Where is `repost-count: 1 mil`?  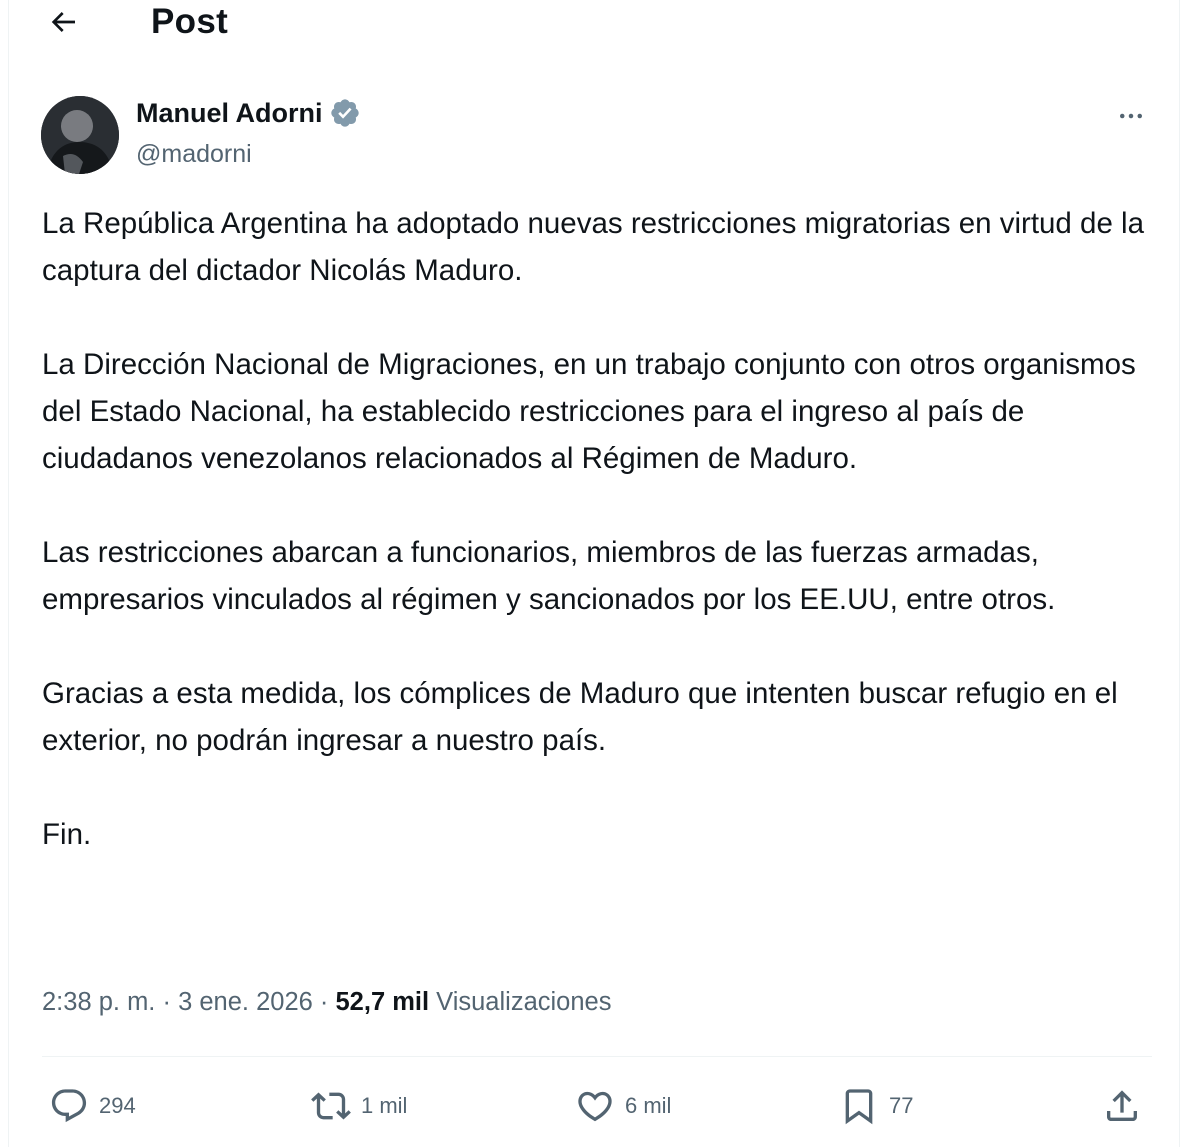 repost-count: 1 mil is located at coordinates (384, 1105).